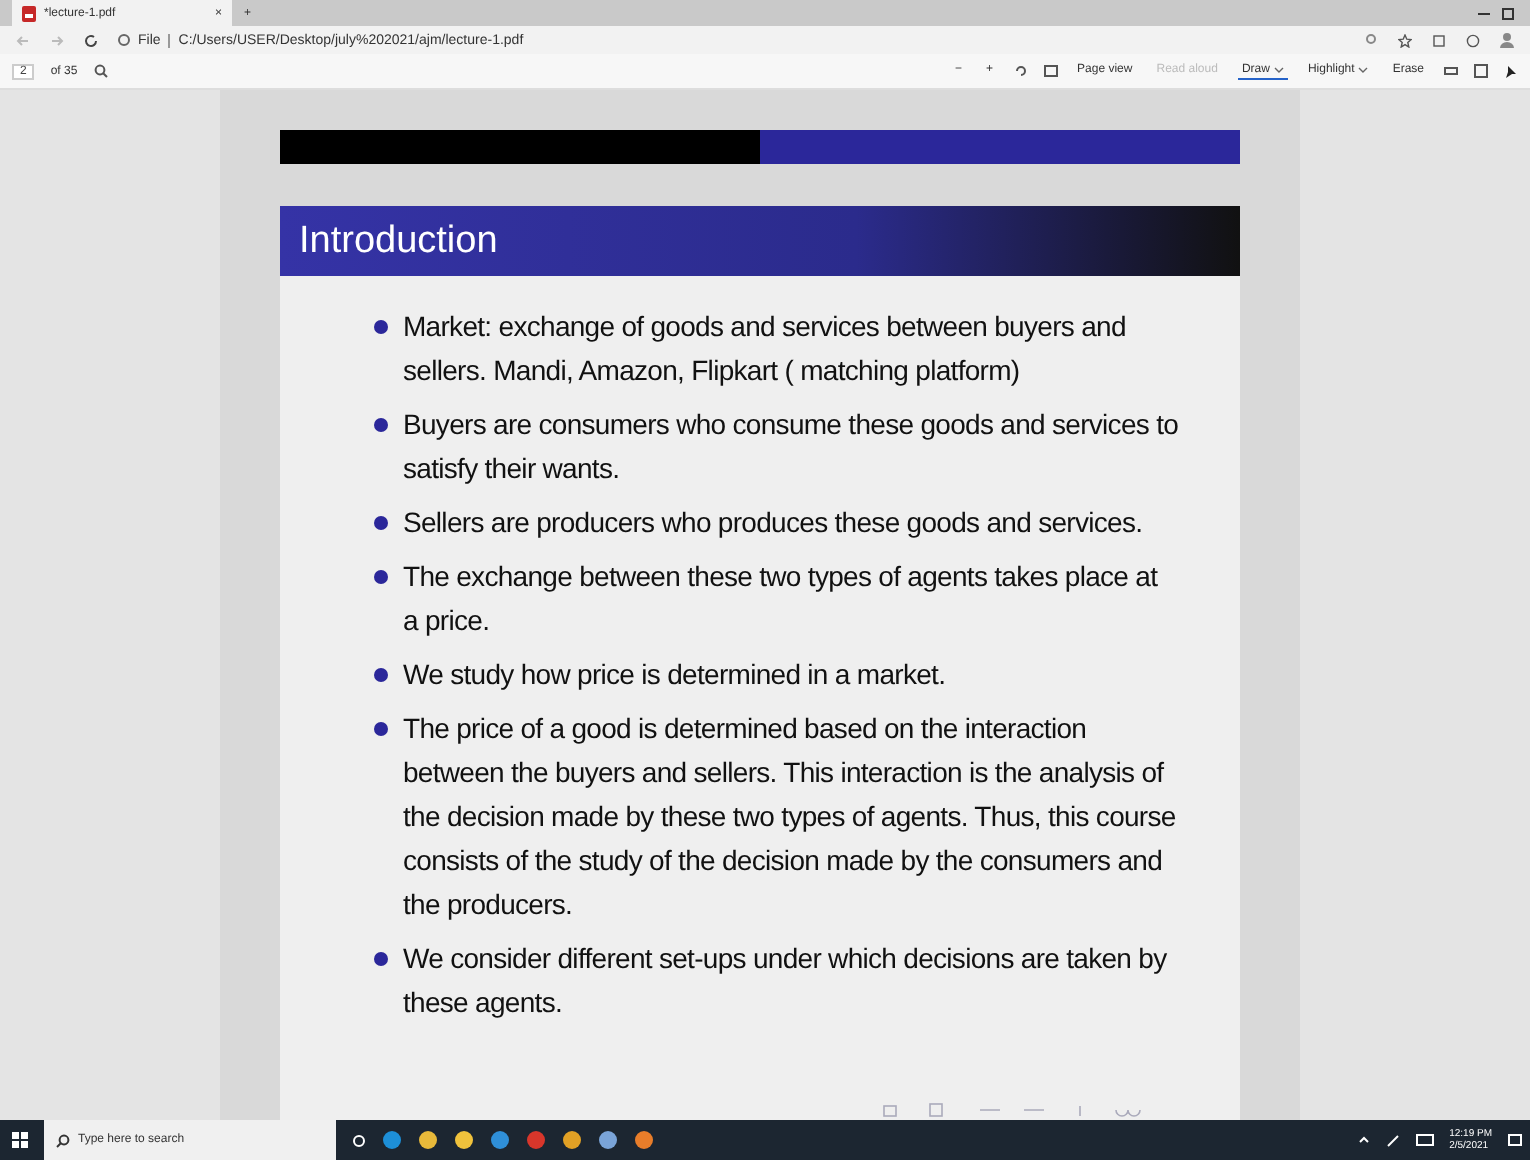 The height and width of the screenshot is (1160, 1530). Describe the element at coordinates (1405, 40) in the screenshot. I see `favorite-icon` at that location.